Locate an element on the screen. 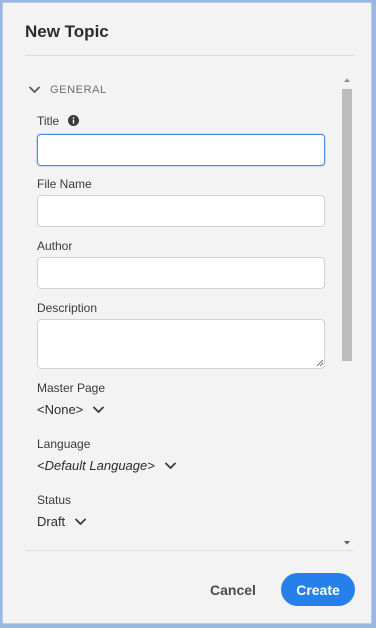 Image resolution: width=376 pixels, height=628 pixels. form-scrollbar is located at coordinates (347, 311).